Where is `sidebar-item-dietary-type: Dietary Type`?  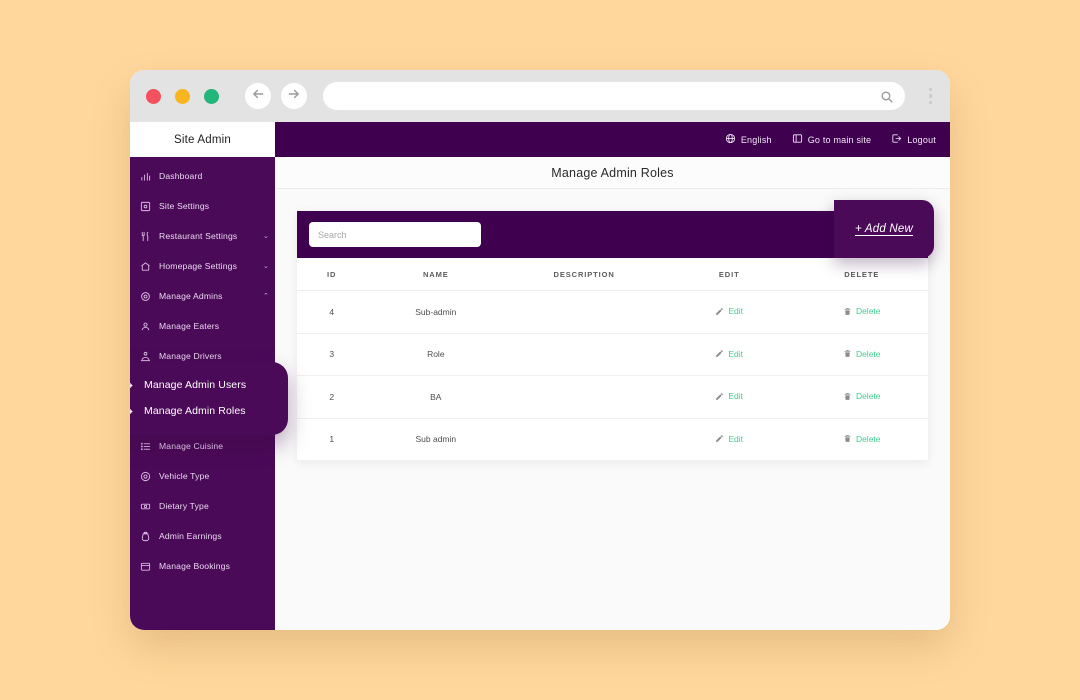
sidebar-item-dietary-type: Dietary Type is located at coordinates (202, 506).